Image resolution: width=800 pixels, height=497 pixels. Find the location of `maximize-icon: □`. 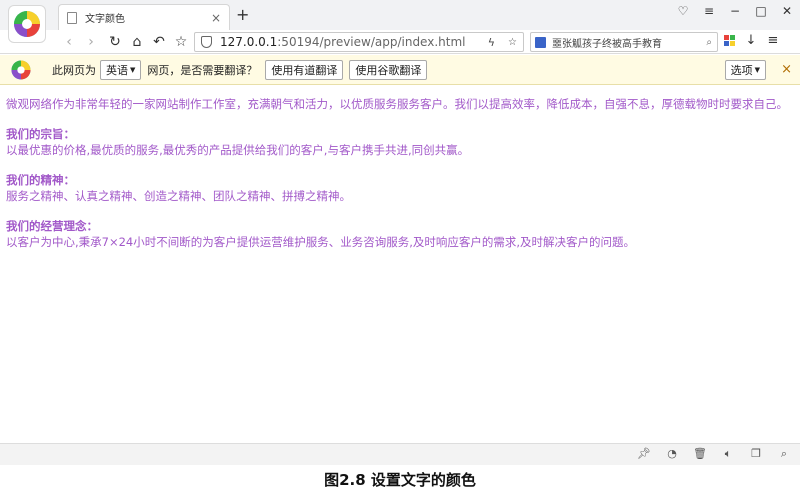

maximize-icon: □ is located at coordinates (761, 11).